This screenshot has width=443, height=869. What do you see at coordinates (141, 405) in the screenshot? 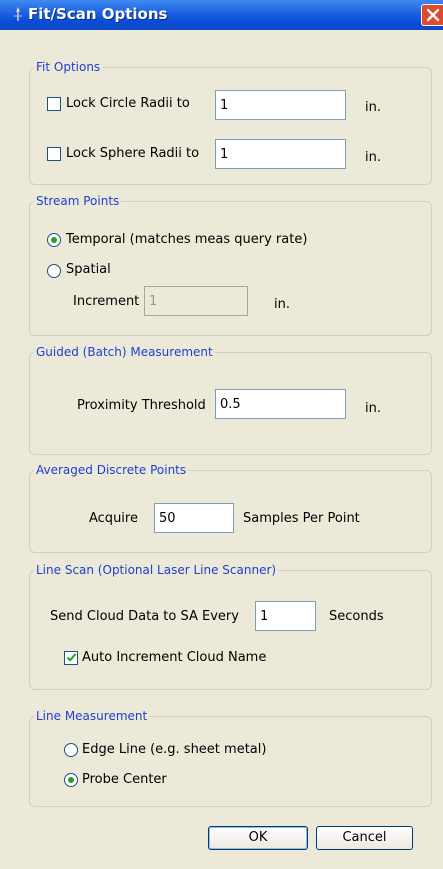
I see `proximity-threshold-label: Proximity Threshold` at bounding box center [141, 405].